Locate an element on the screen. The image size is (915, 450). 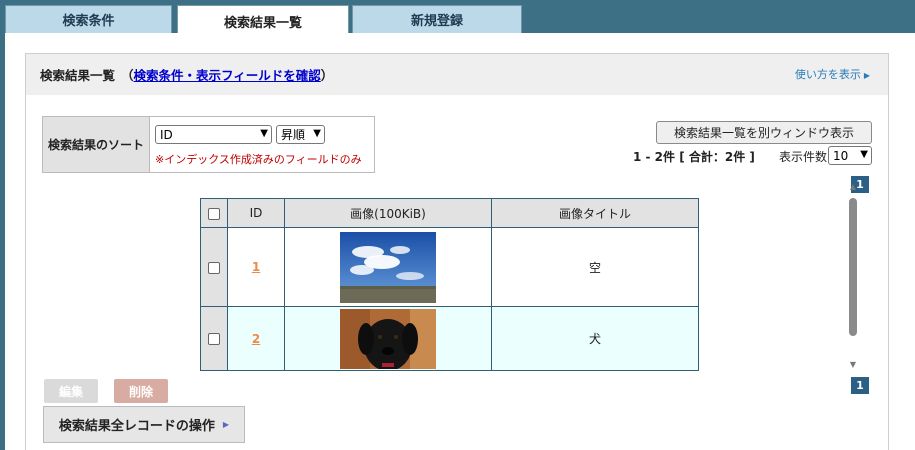
sky-photo-thumbnail is located at coordinates (388, 267).